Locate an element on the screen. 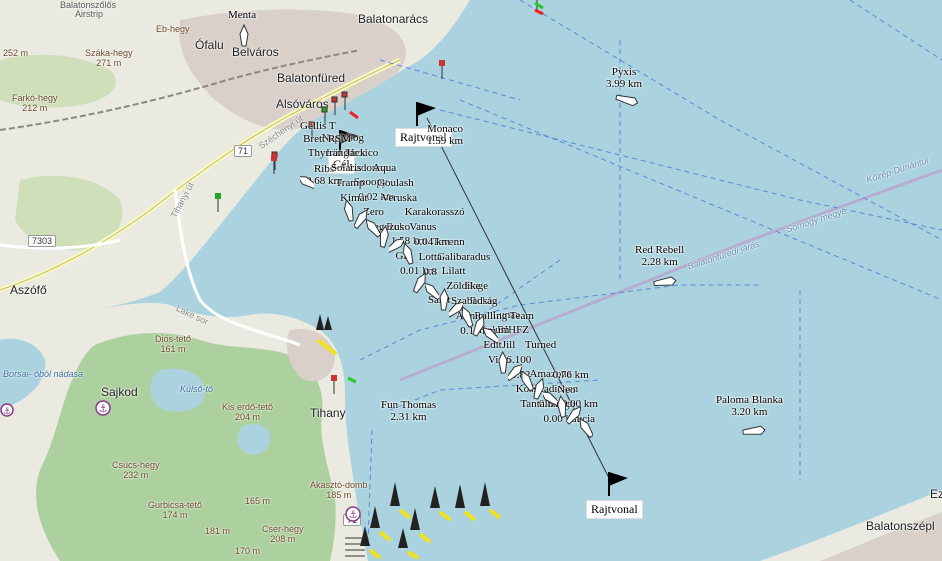  boat-label-red-rebell: Red Rebell 2.28 km is located at coordinates (659, 256).